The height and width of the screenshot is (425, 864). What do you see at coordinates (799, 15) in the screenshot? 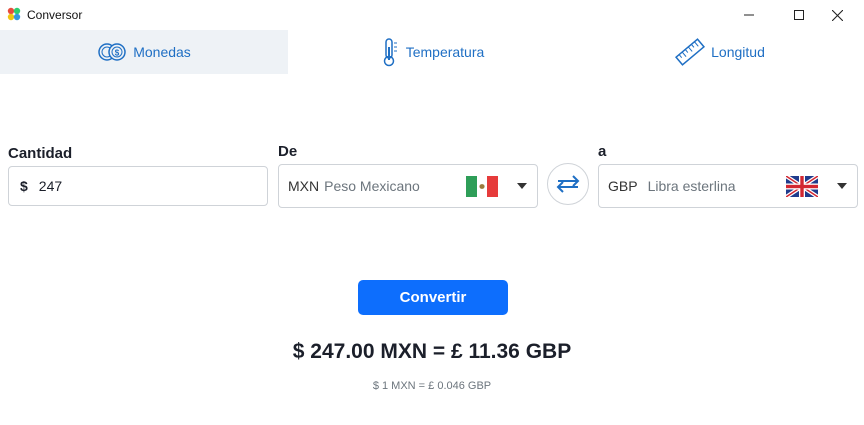
I see `maximize-icon` at bounding box center [799, 15].